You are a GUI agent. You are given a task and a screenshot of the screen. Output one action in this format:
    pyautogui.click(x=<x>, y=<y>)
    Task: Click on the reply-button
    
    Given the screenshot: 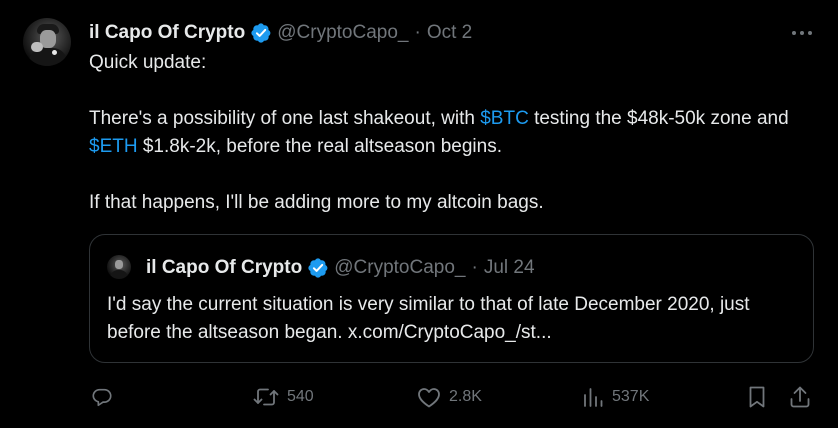 What is the action you would take?
    pyautogui.click(x=106, y=397)
    